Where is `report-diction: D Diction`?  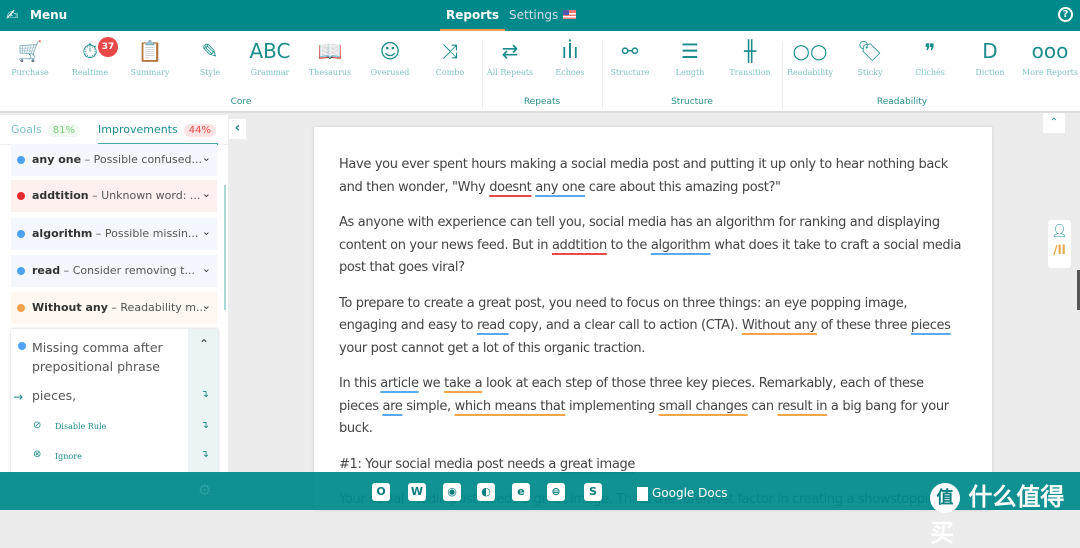 report-diction: D Diction is located at coordinates (990, 57).